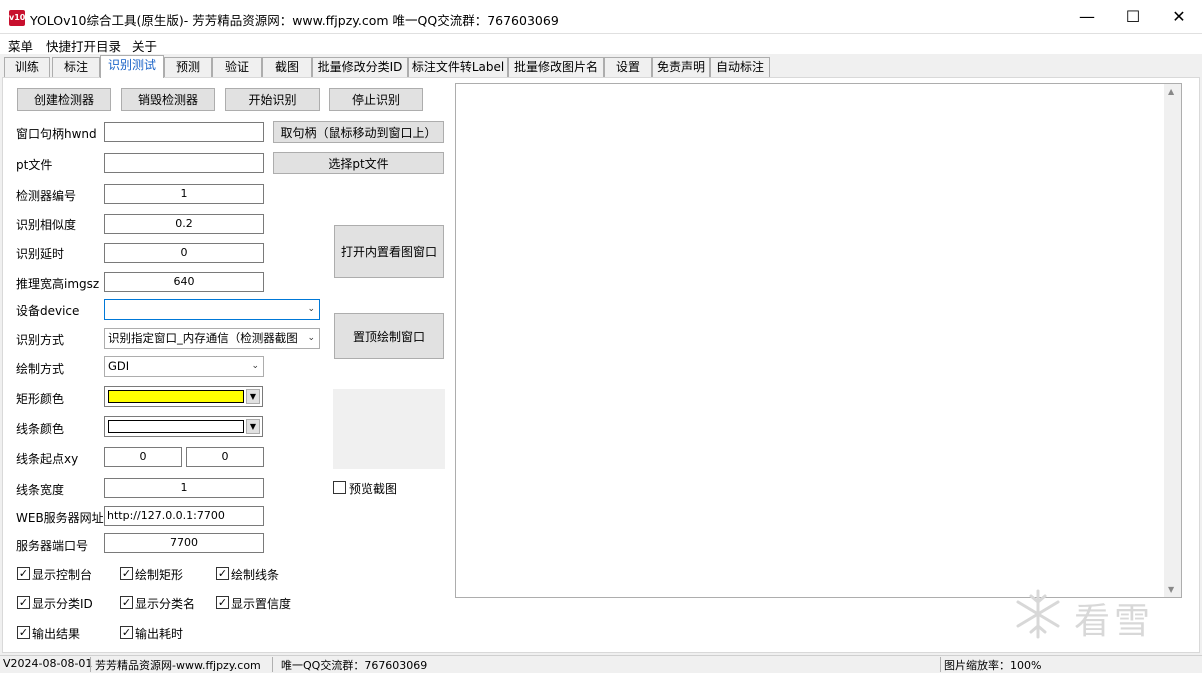 This screenshot has height=673, width=1202. I want to click on menu-bar, so click(601, 44).